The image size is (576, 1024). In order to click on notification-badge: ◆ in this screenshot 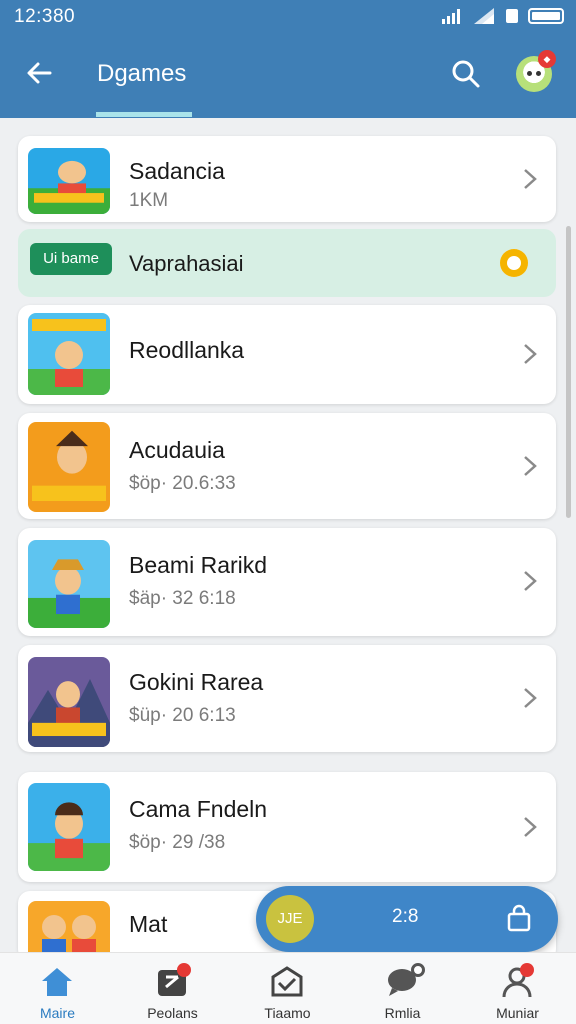, I will do `click(547, 59)`.